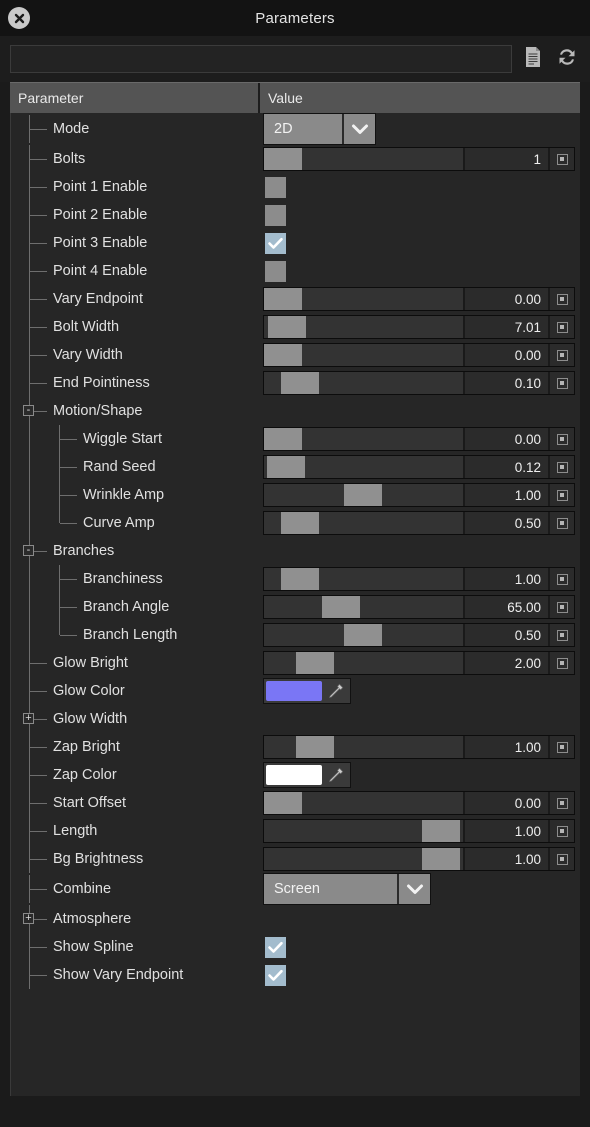  Describe the element at coordinates (420, 98) in the screenshot. I see `column-header-value: Value` at that location.